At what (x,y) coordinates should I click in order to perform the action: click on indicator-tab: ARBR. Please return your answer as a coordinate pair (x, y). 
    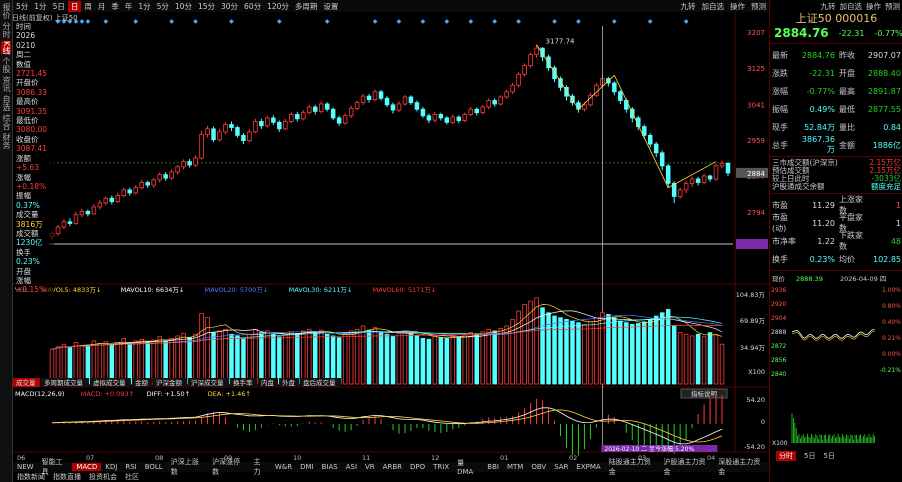
    Looking at the image, I should click on (392, 467).